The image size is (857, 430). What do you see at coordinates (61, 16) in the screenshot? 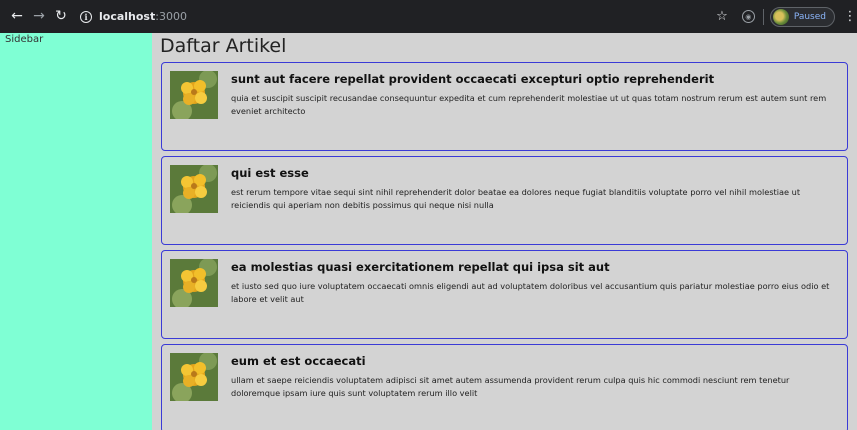
I see `reload-icon: ↻` at bounding box center [61, 16].